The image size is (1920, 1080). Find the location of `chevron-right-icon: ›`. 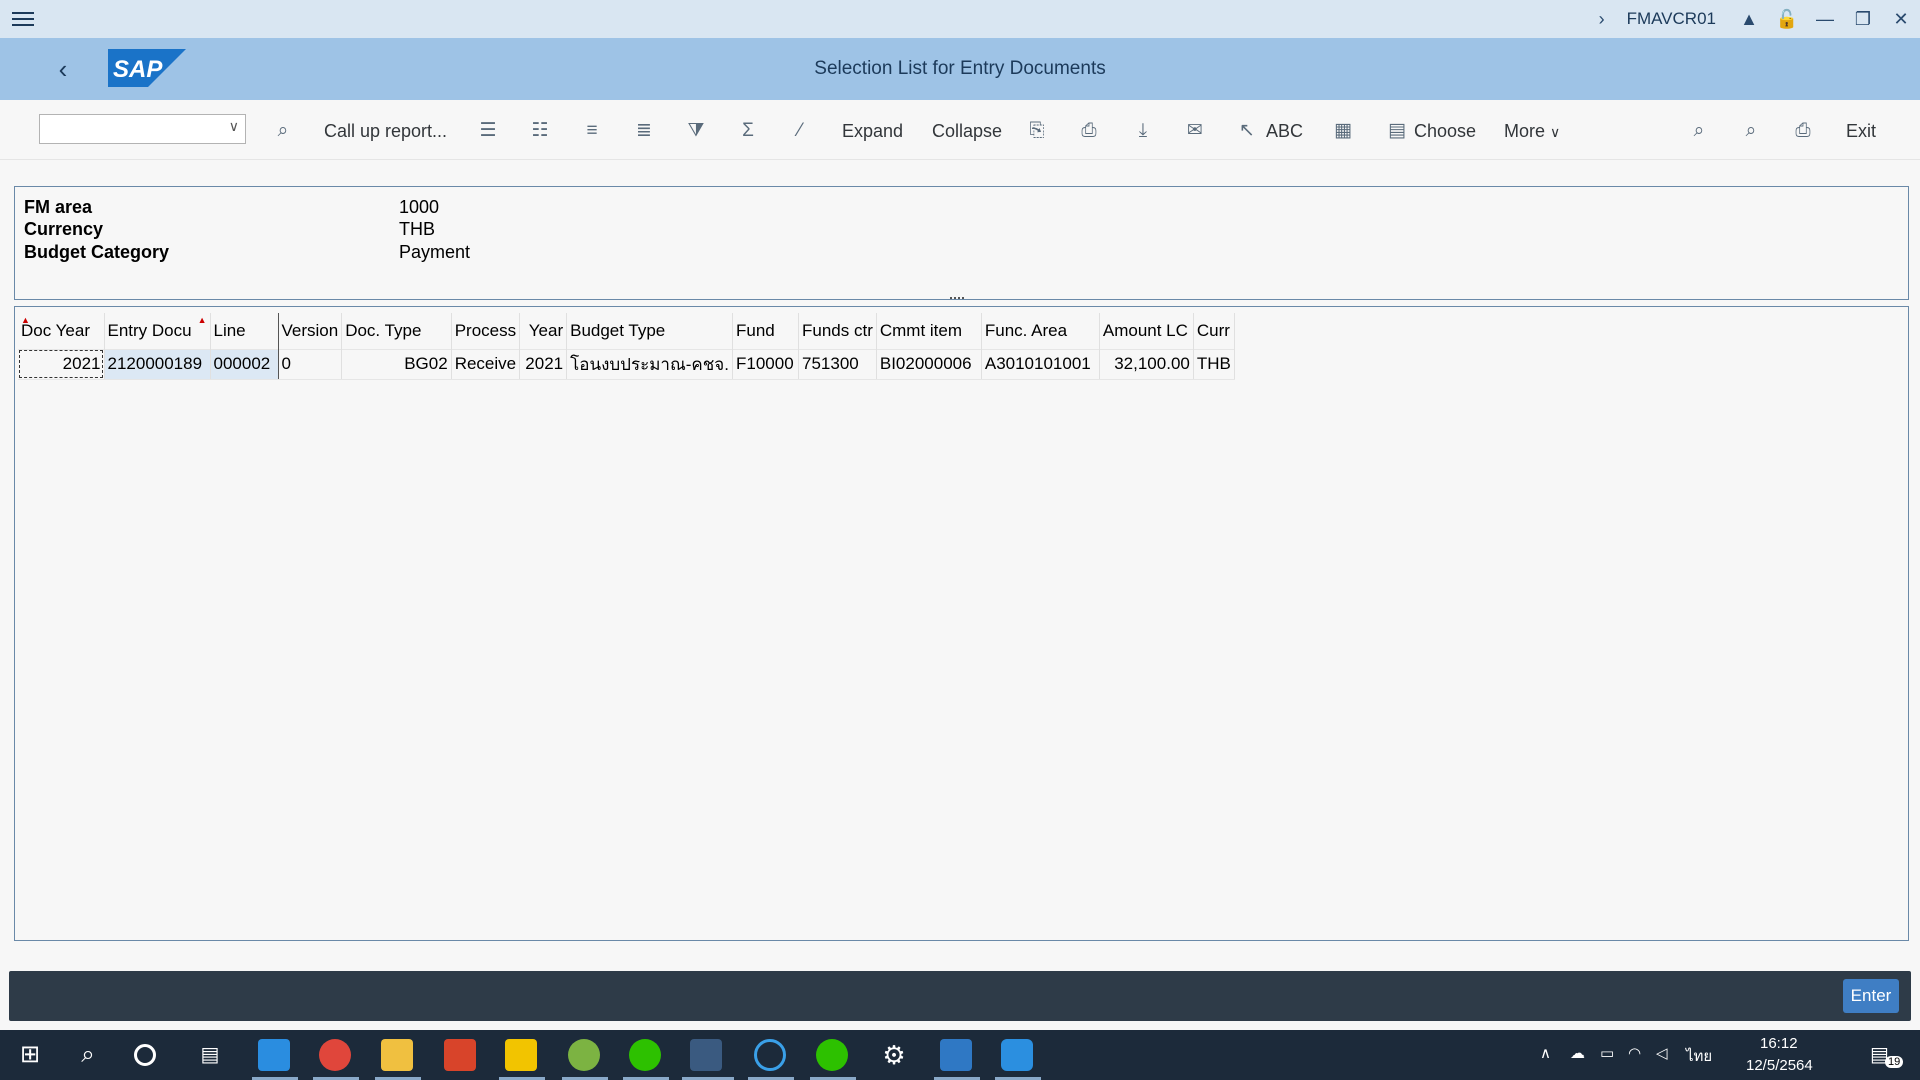

chevron-right-icon: › is located at coordinates (1602, 19).